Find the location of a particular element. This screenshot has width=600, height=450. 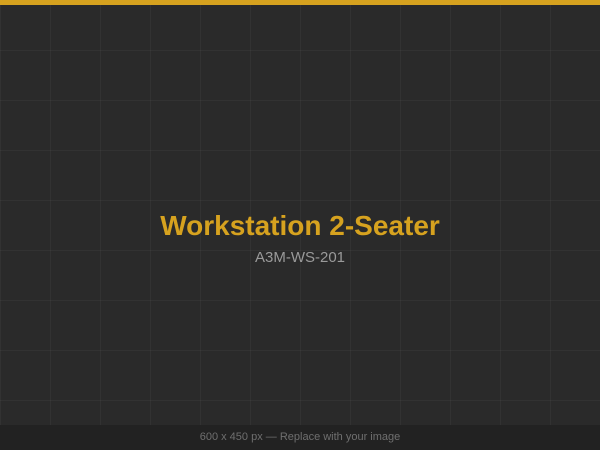

product-title: Workstation 2-Seater is located at coordinates (300, 225).